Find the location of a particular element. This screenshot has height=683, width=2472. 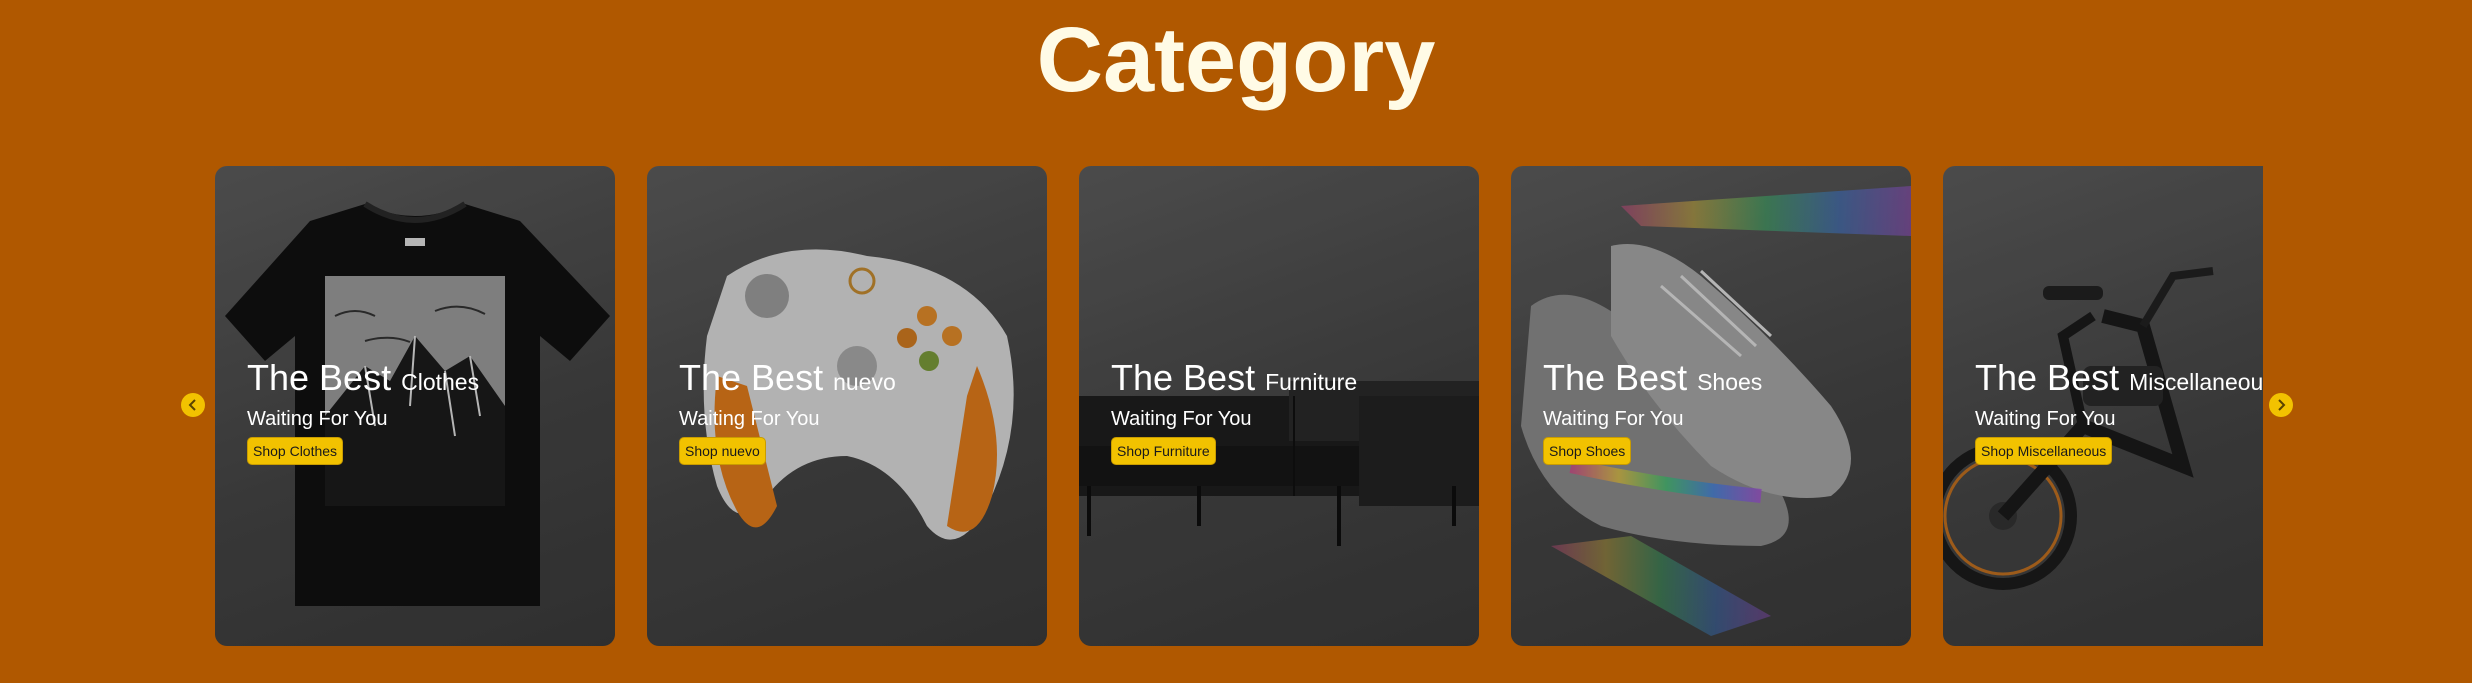

card-category: nuevo is located at coordinates (864, 382).